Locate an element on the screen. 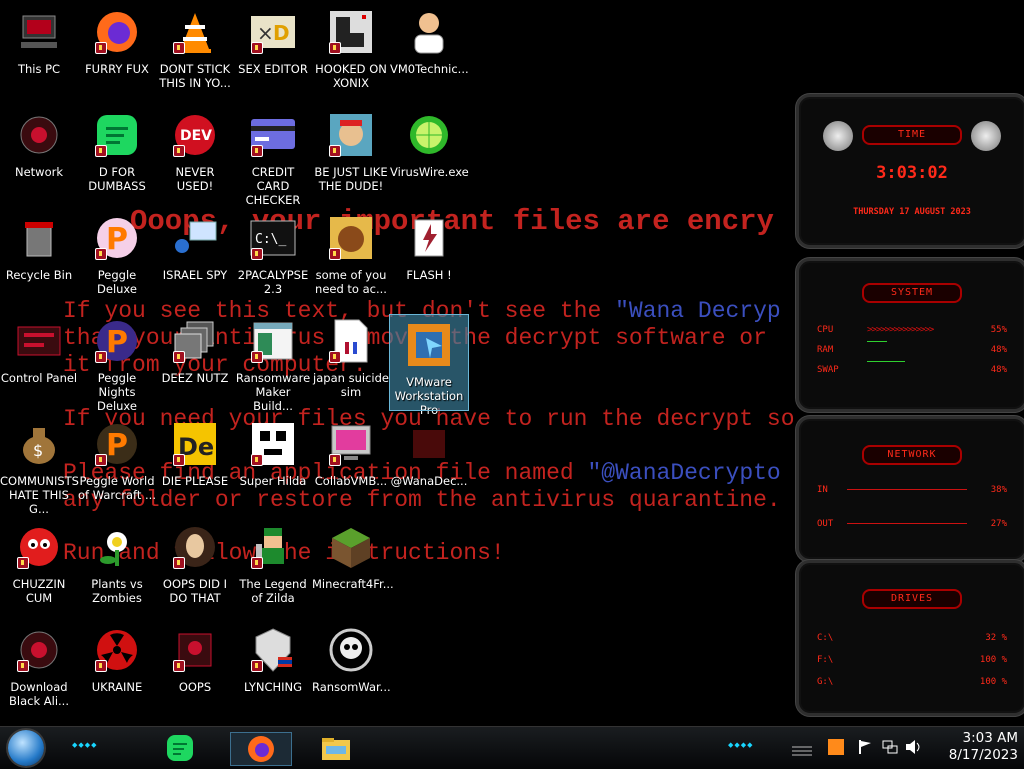 The width and height of the screenshot is (1024, 769). dude-icon is located at coordinates (351, 135).